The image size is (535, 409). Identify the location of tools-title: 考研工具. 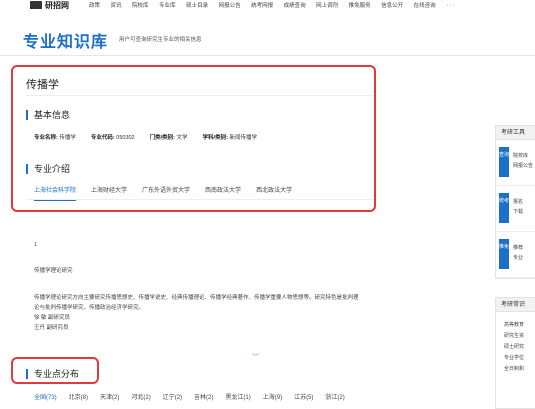
(515, 133).